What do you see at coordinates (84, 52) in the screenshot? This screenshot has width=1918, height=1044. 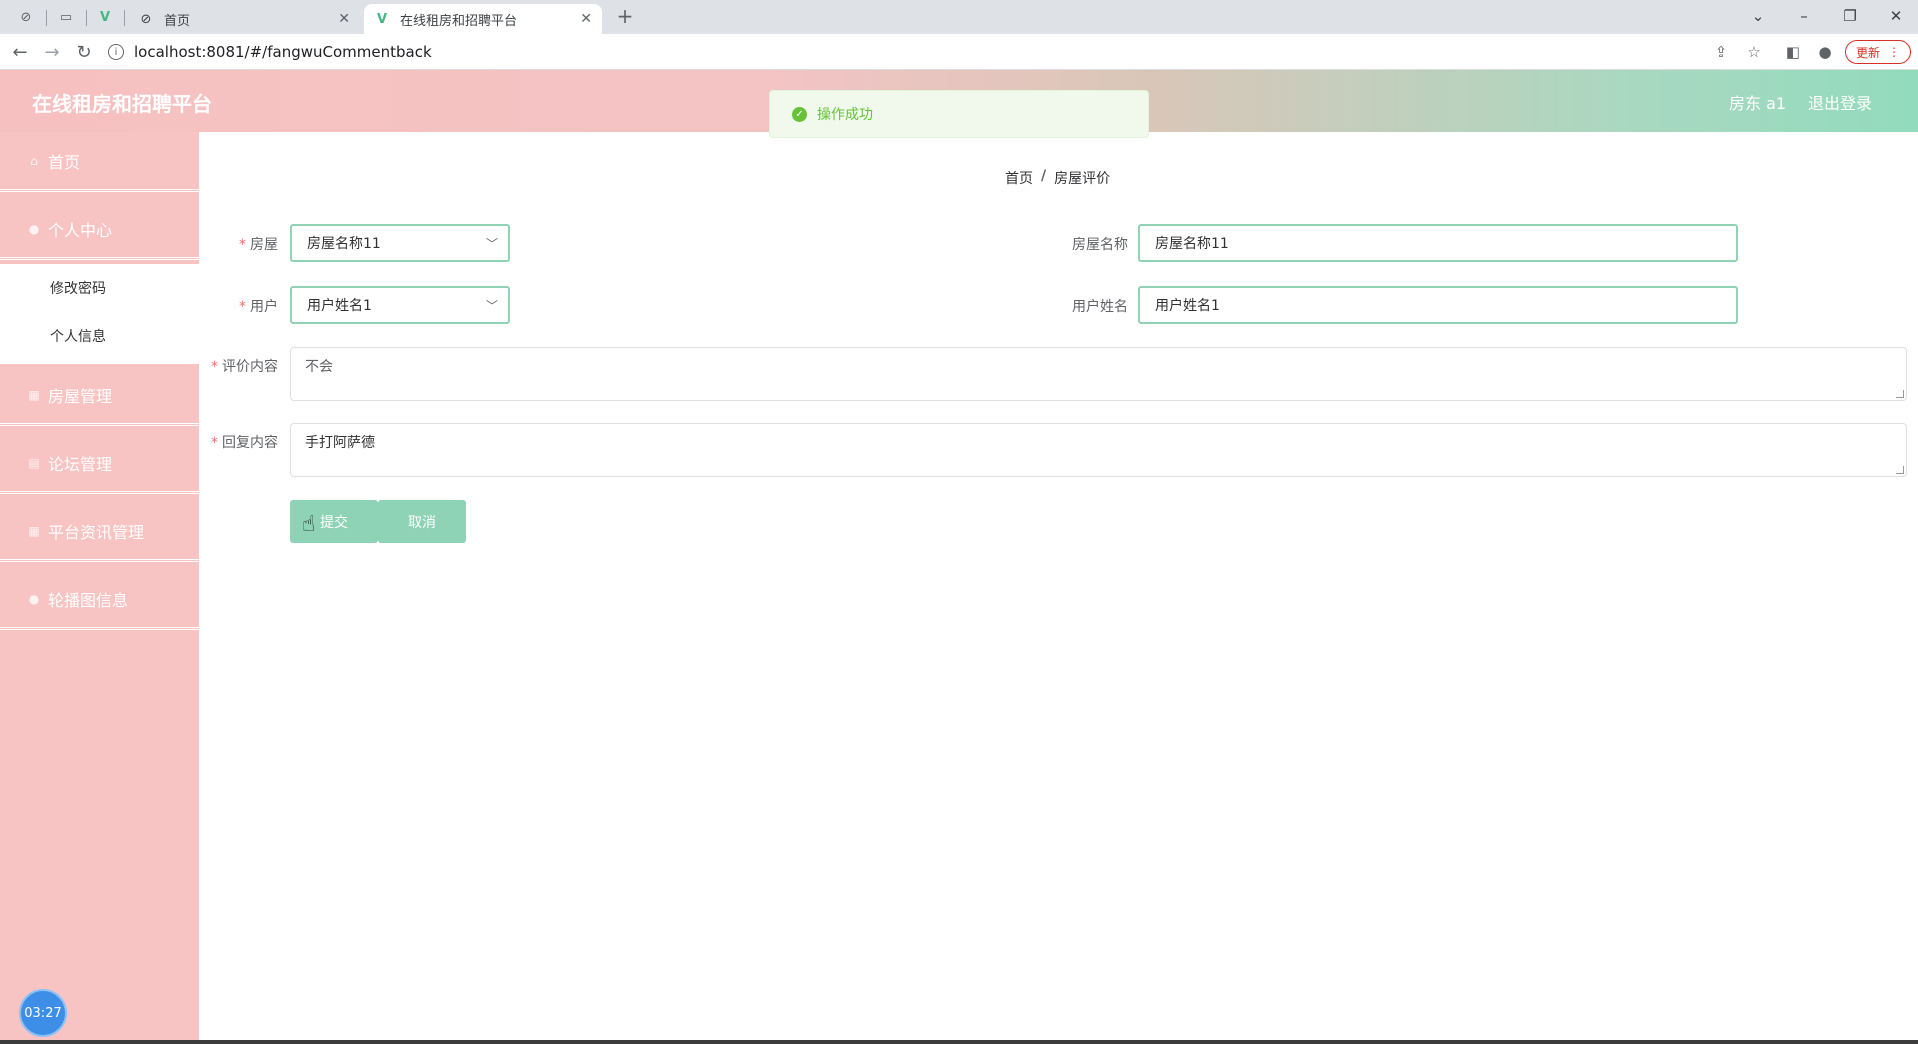 I see `reload-icon: ↻` at bounding box center [84, 52].